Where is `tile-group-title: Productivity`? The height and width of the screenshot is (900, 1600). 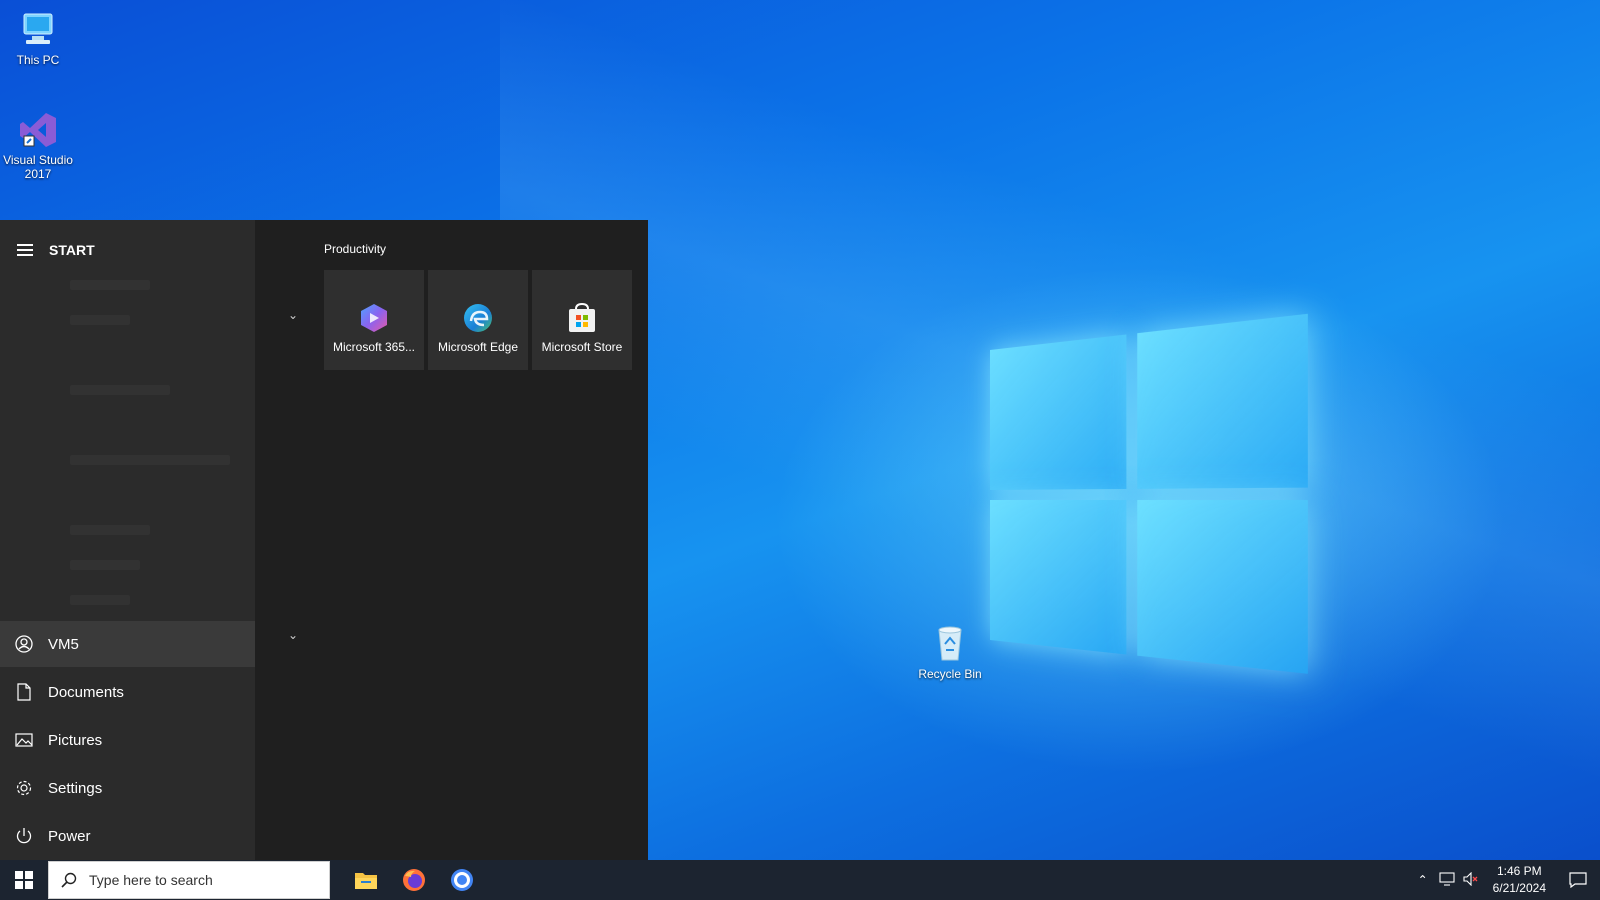 tile-group-title: Productivity is located at coordinates (355, 249).